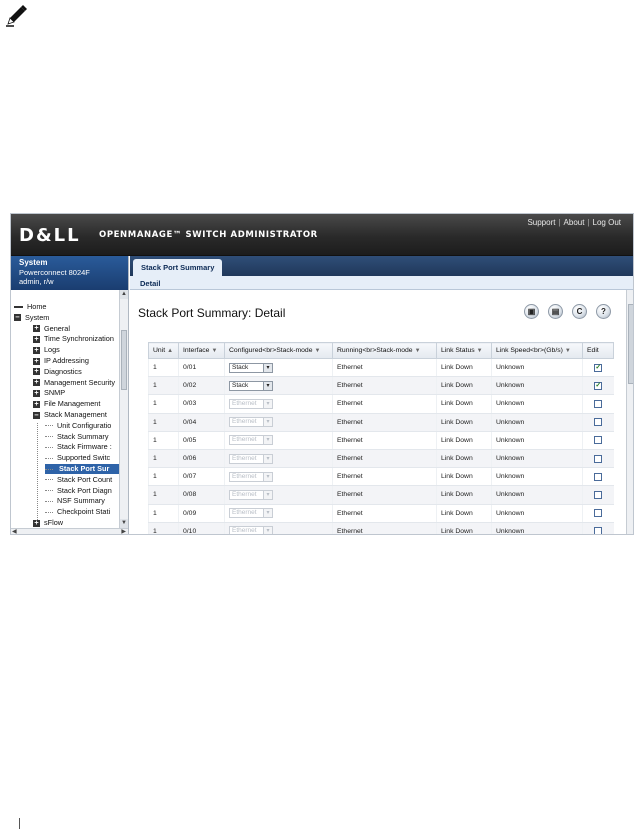 The height and width of the screenshot is (829, 641). I want to click on sidebar-item-checkpoint-stati: Checkpoint Stati, so click(77, 512).